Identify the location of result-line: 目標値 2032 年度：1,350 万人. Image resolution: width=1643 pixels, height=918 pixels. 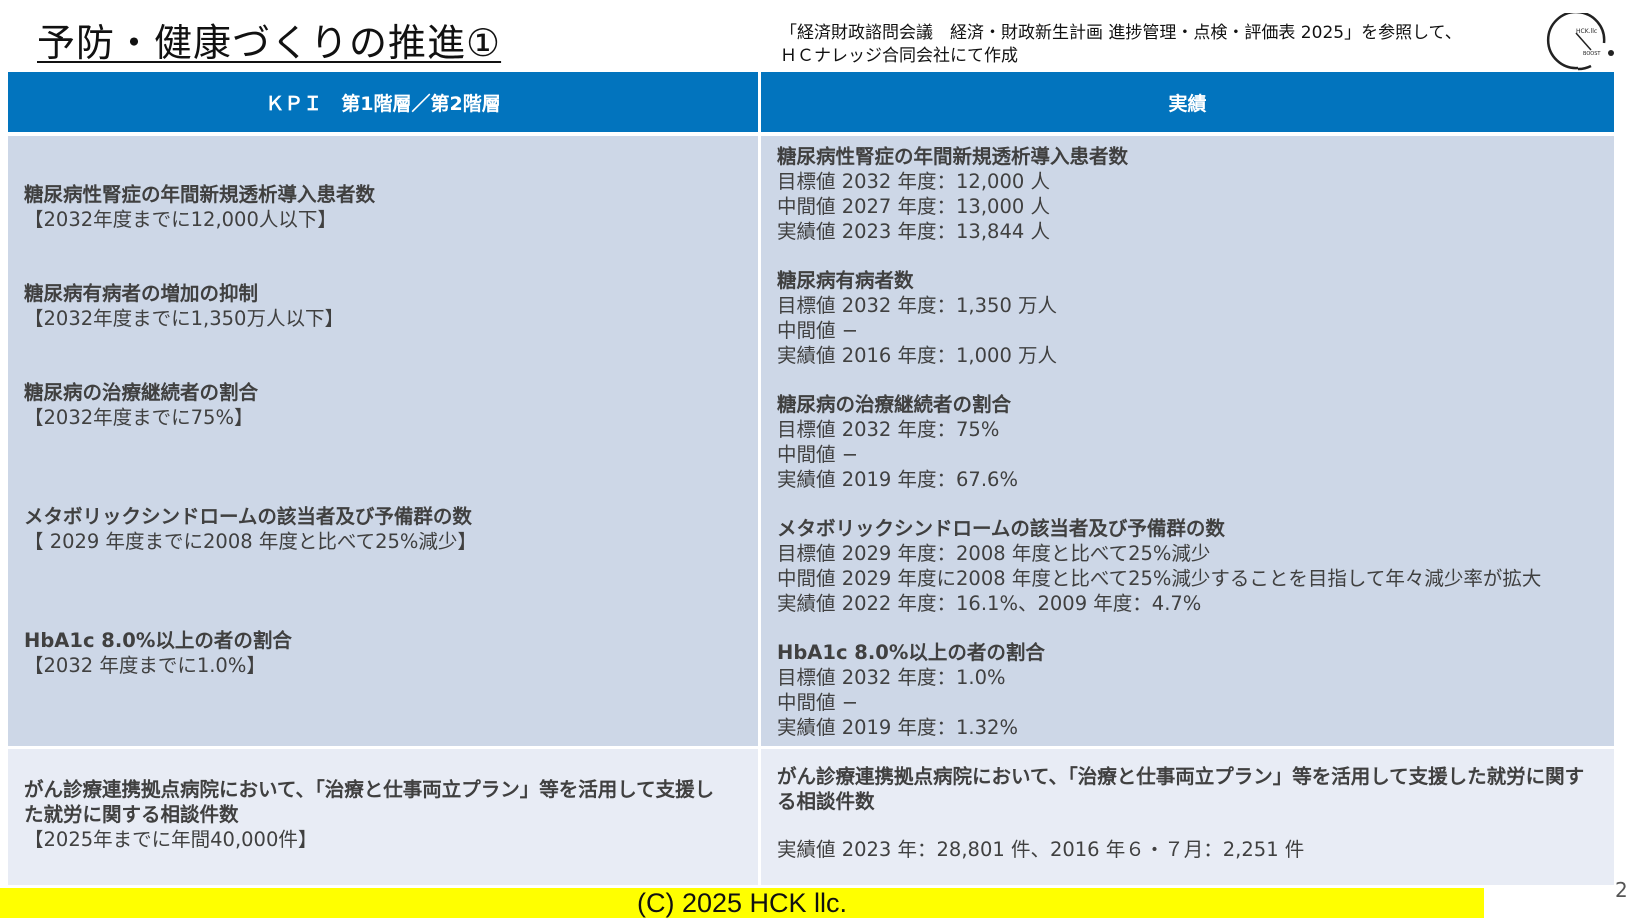
(917, 305).